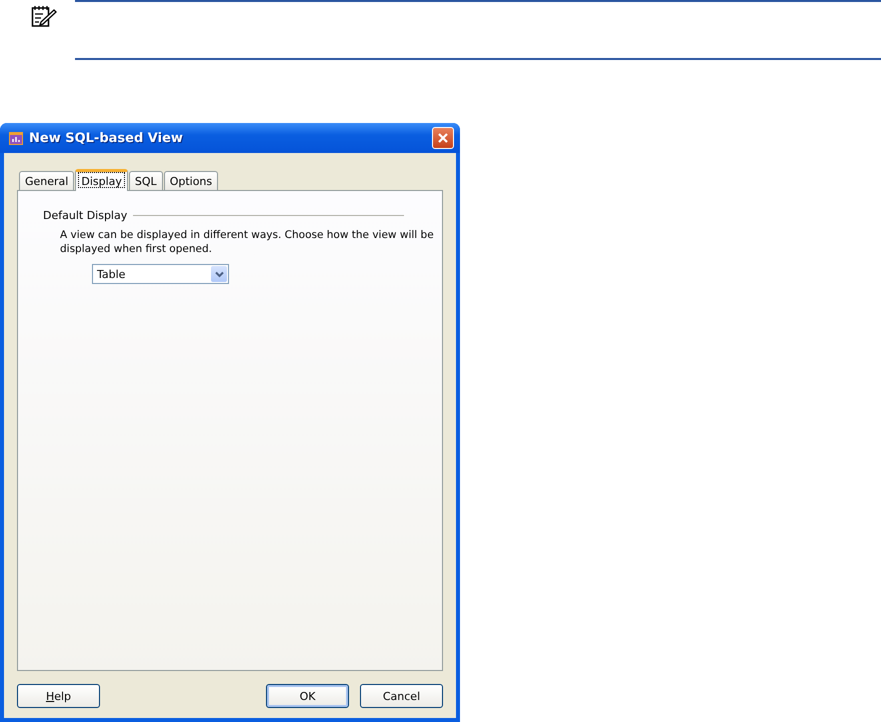 This screenshot has width=881, height=722. I want to click on tab: Display, so click(101, 180).